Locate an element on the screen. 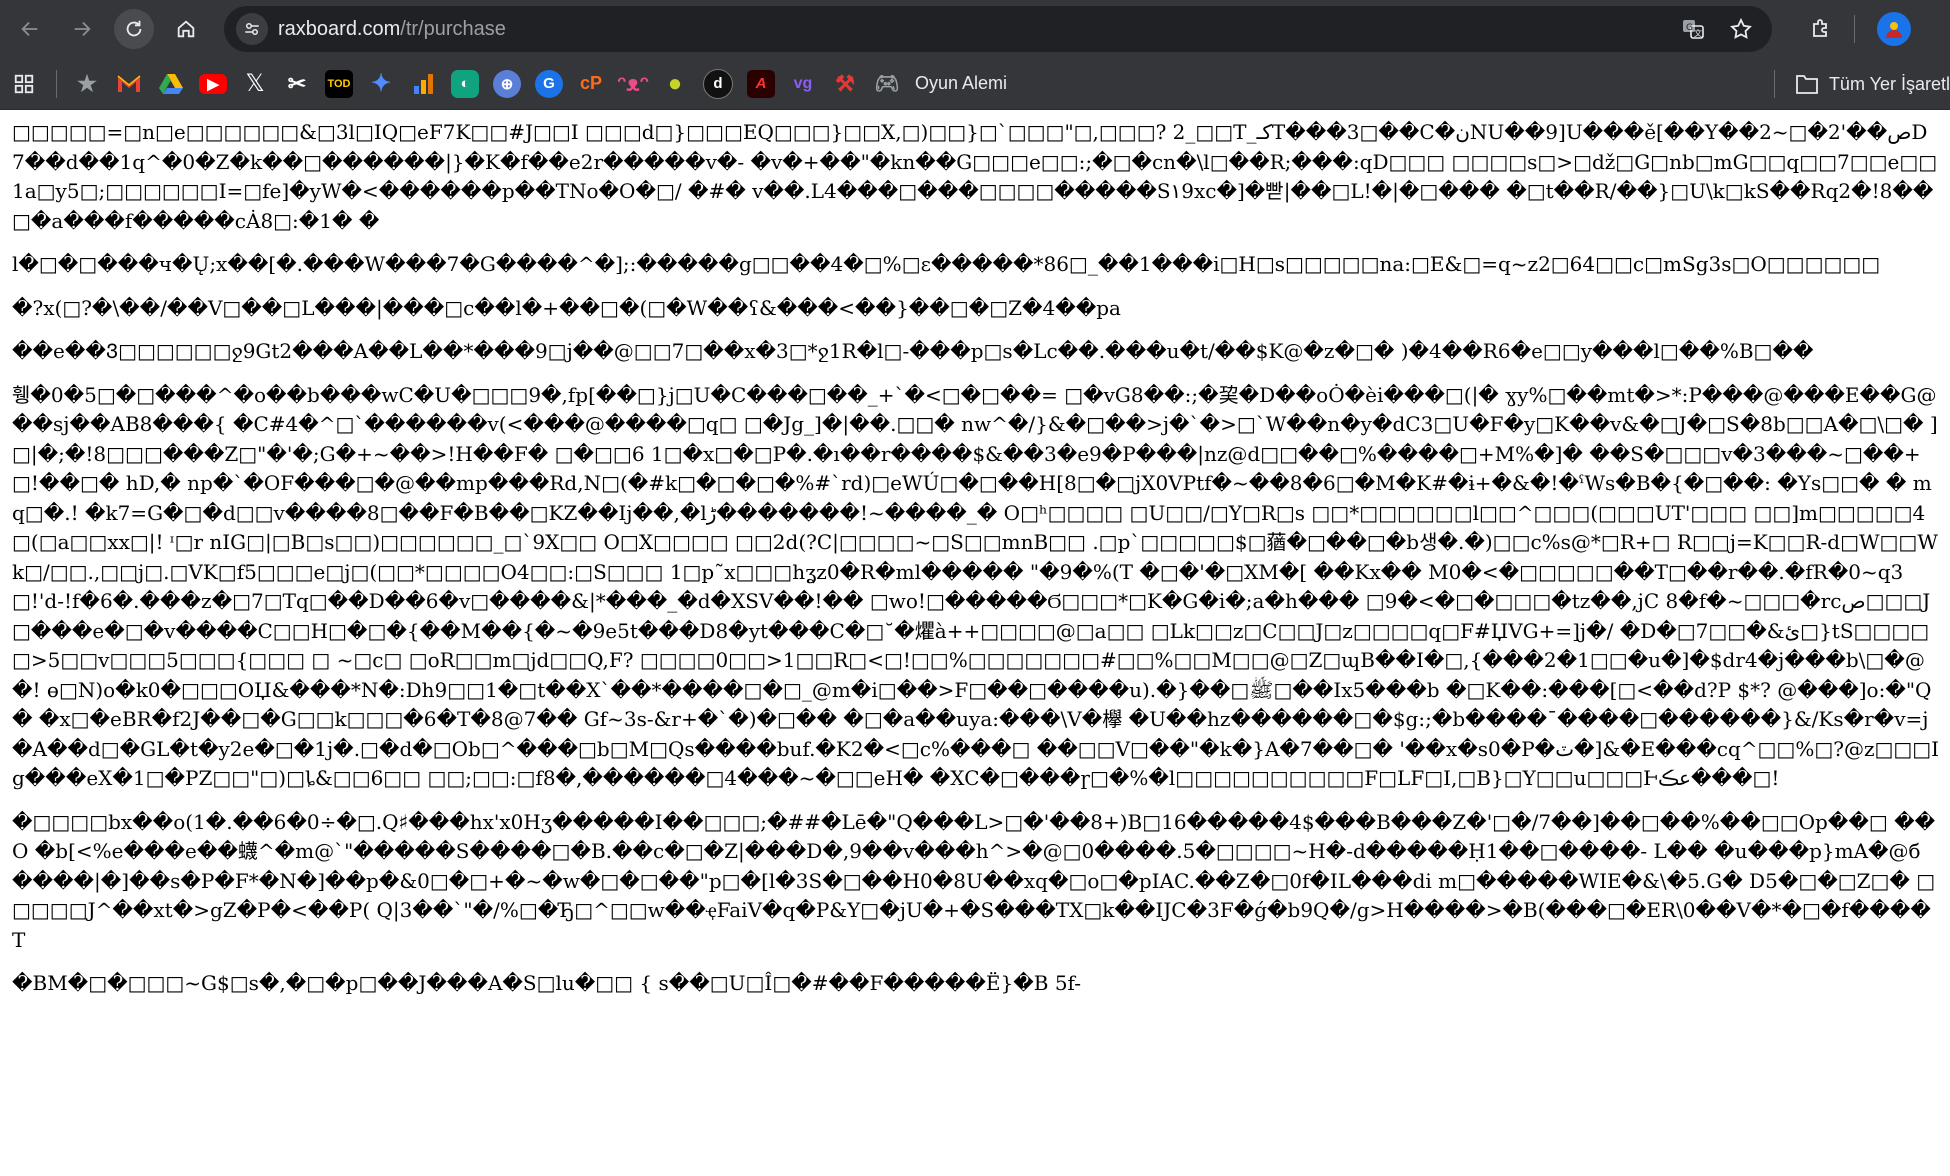  svg-text: G is located at coordinates (1689, 28).